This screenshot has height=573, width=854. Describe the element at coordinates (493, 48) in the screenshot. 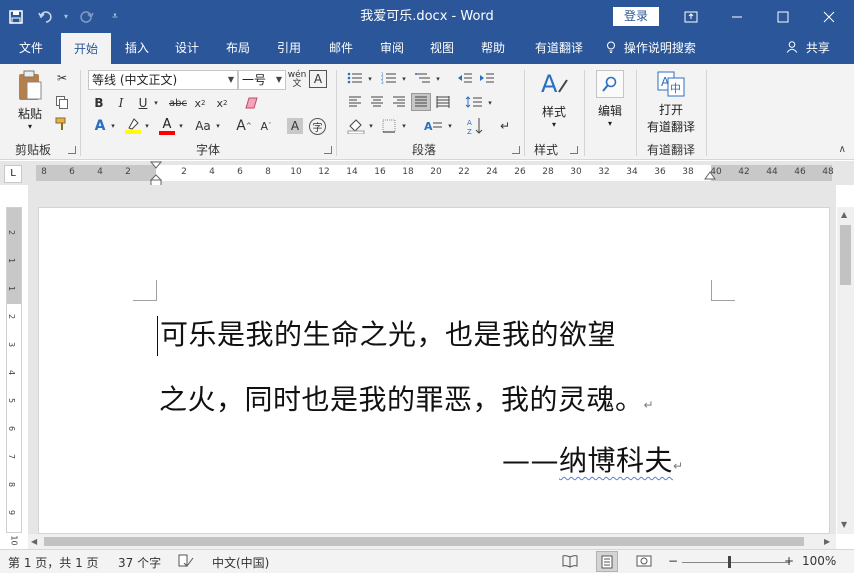

I see `tab-help: 帮助` at that location.